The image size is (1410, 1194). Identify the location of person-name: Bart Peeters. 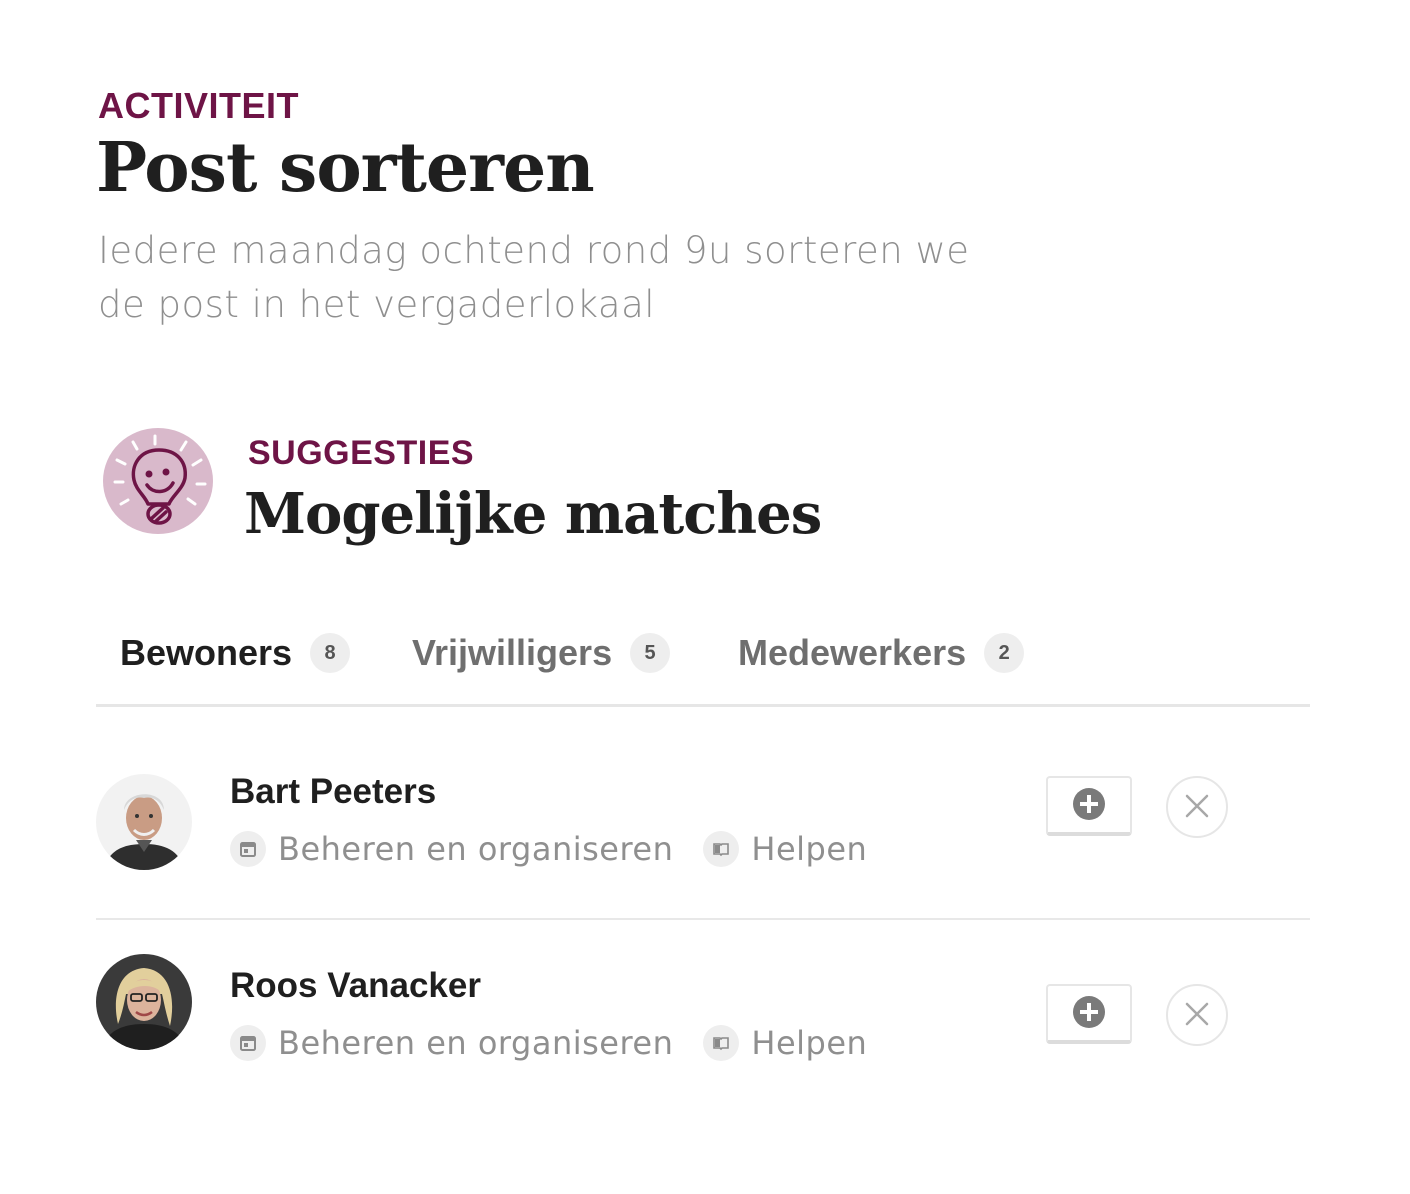
(333, 791).